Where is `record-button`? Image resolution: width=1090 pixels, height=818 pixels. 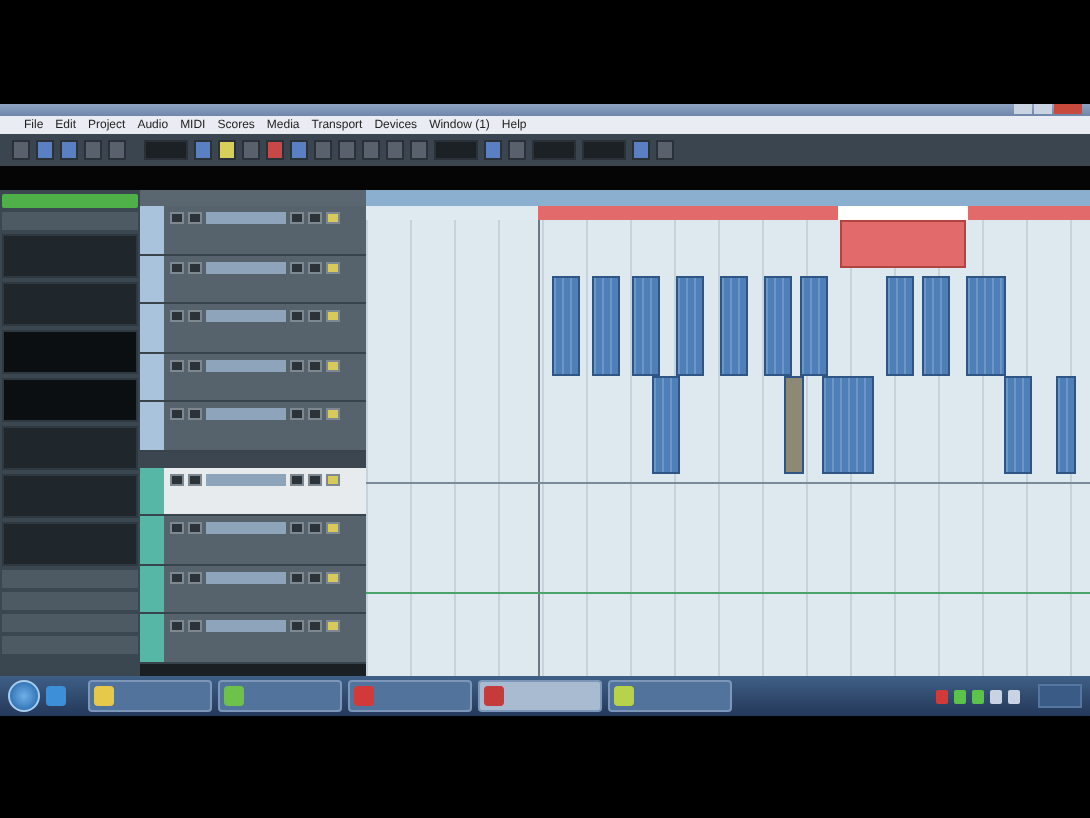 record-button is located at coordinates (297, 479).